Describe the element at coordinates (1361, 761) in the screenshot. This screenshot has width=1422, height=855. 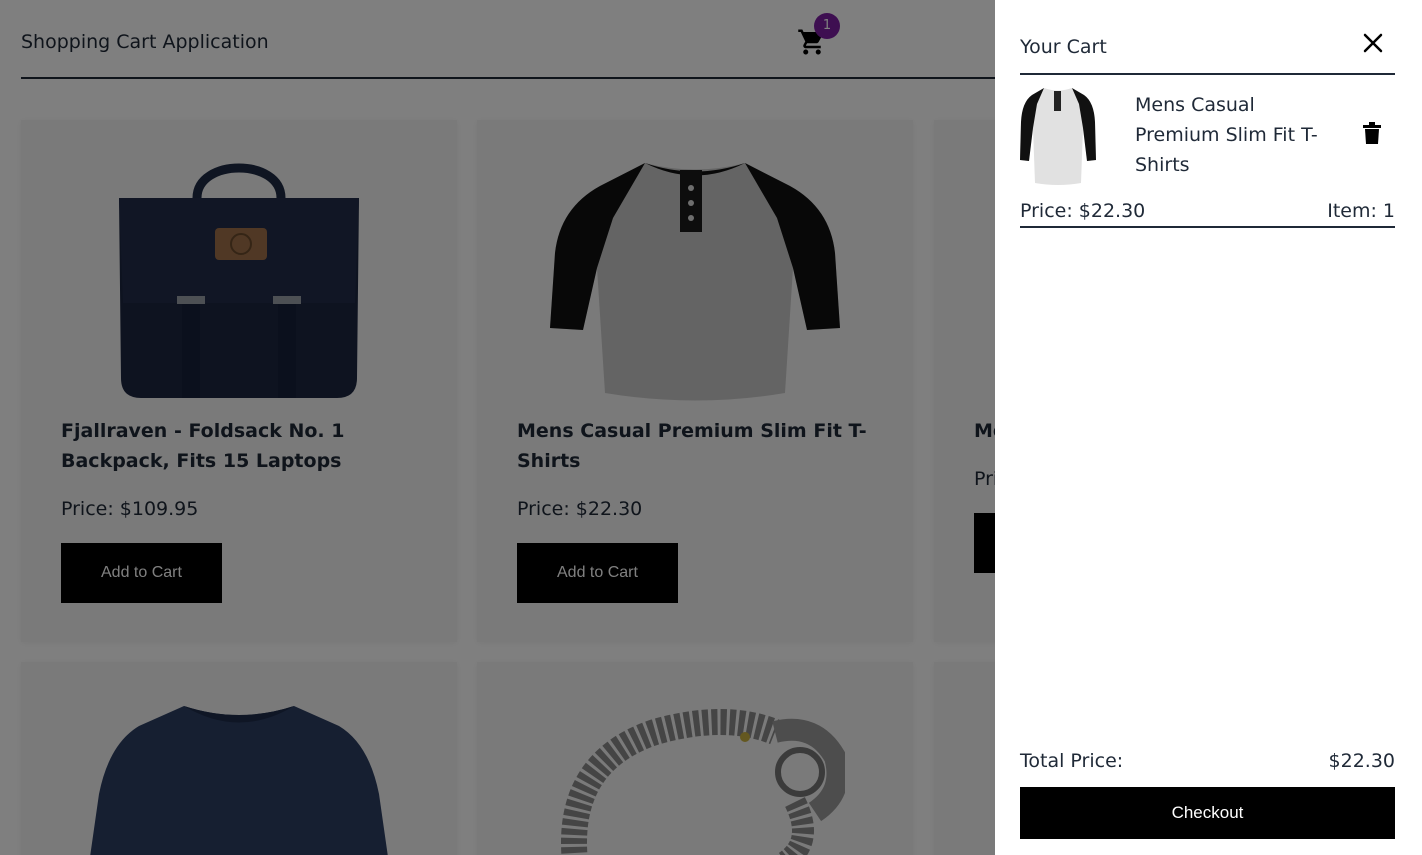
I see `total-price-value: $22.30` at that location.